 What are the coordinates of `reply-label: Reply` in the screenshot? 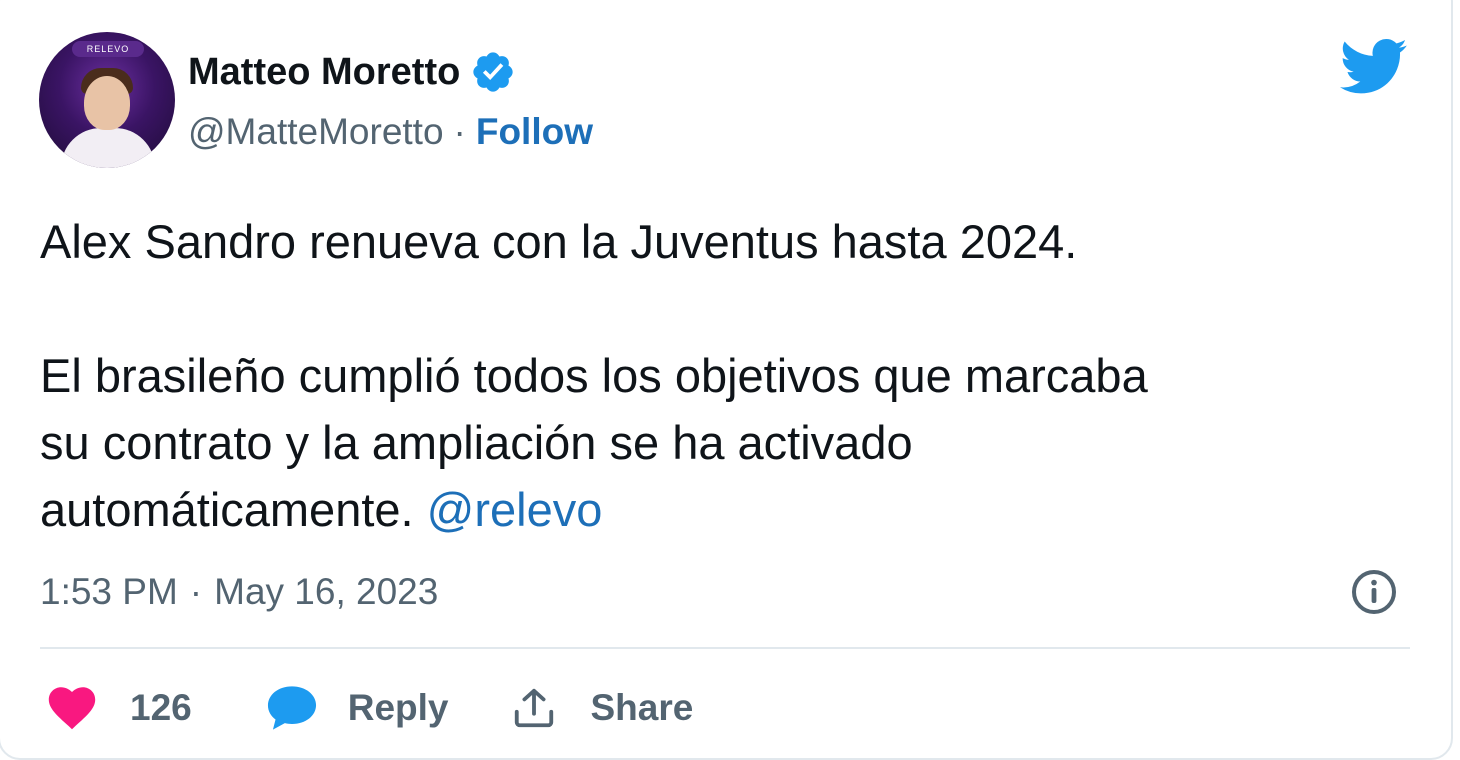 It's located at (398, 707).